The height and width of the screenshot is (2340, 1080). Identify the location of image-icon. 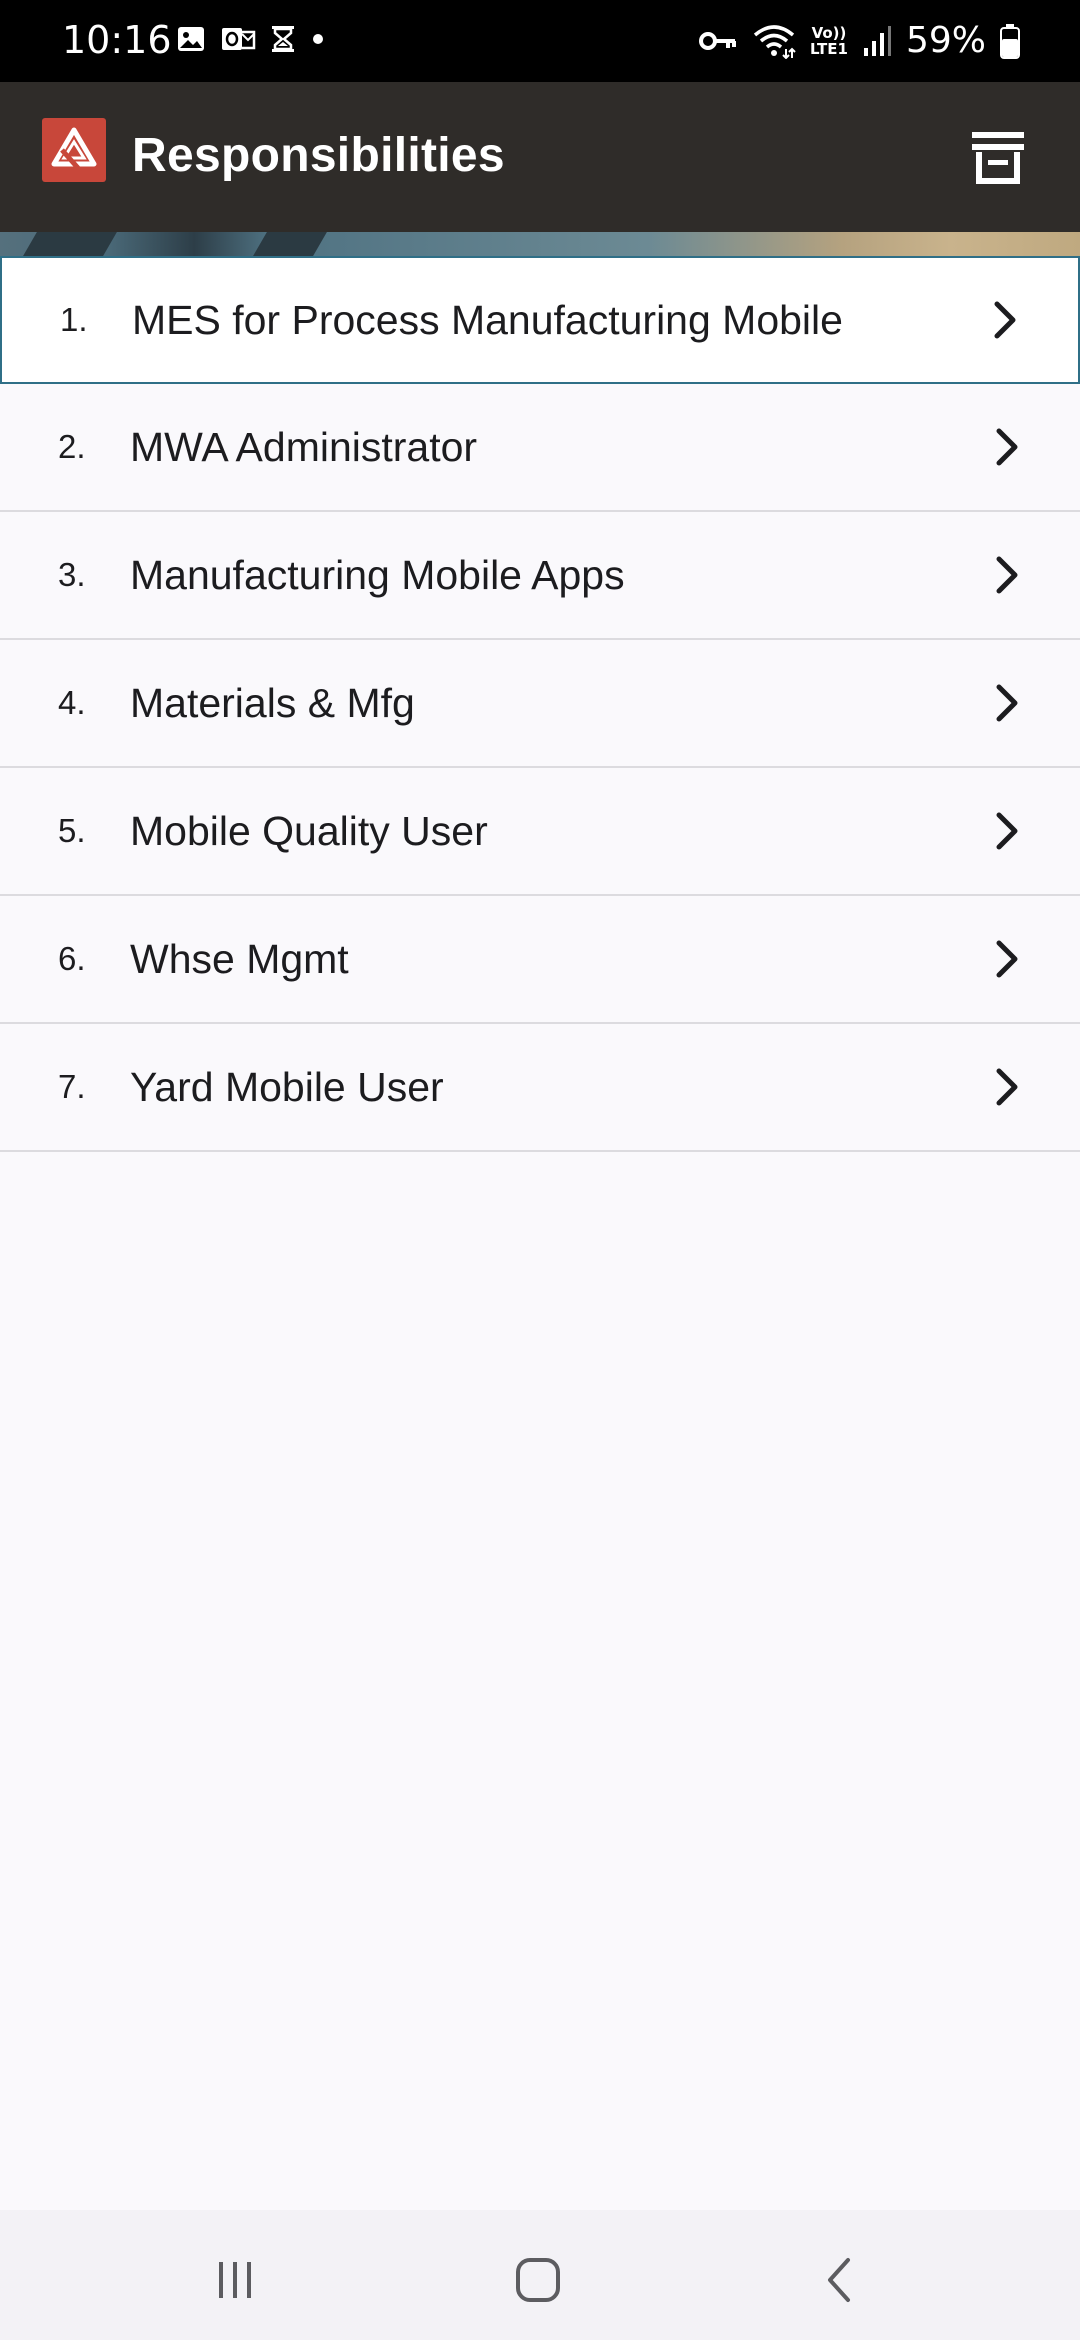
(191, 39).